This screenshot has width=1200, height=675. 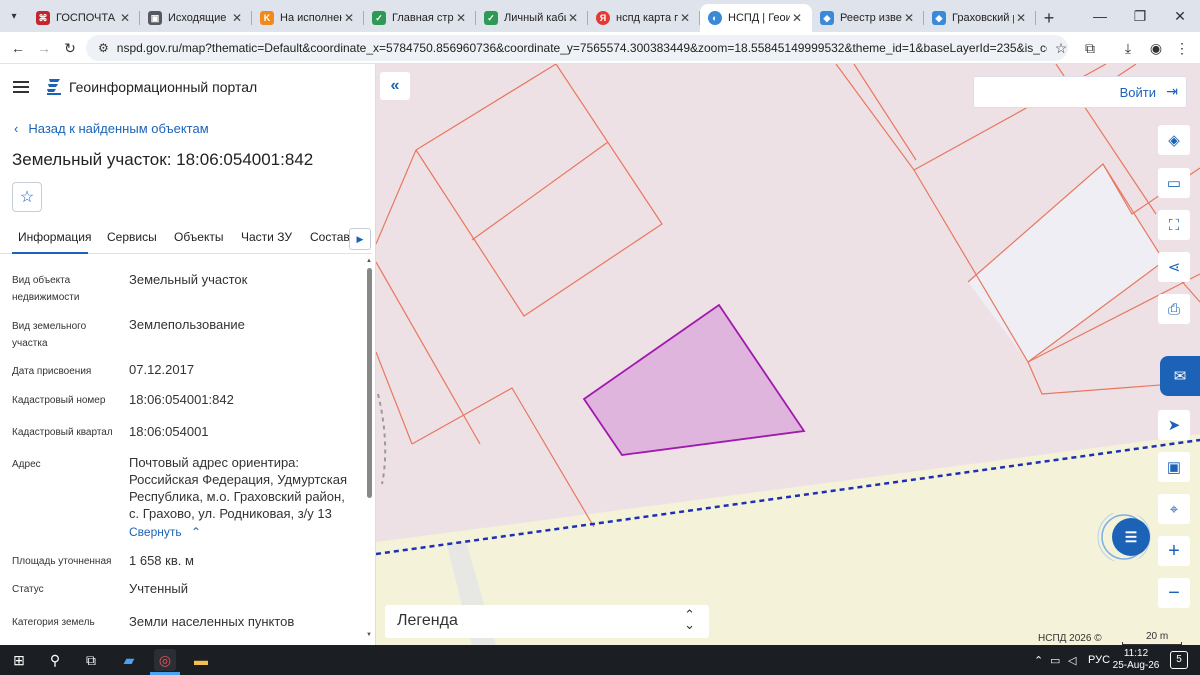 I want to click on collapse-panel-icon: «, so click(x=395, y=86).